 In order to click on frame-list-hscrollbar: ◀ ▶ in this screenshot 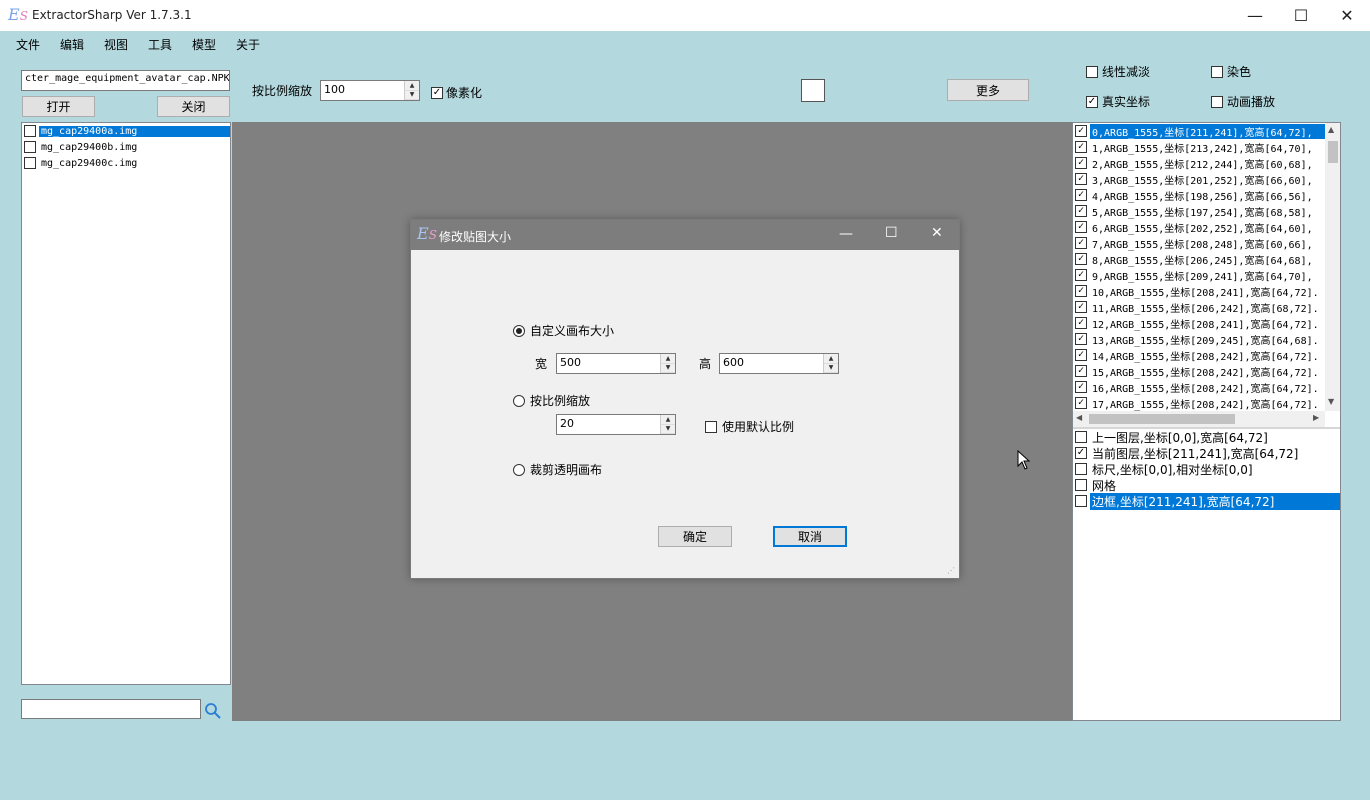, I will do `click(1199, 419)`.